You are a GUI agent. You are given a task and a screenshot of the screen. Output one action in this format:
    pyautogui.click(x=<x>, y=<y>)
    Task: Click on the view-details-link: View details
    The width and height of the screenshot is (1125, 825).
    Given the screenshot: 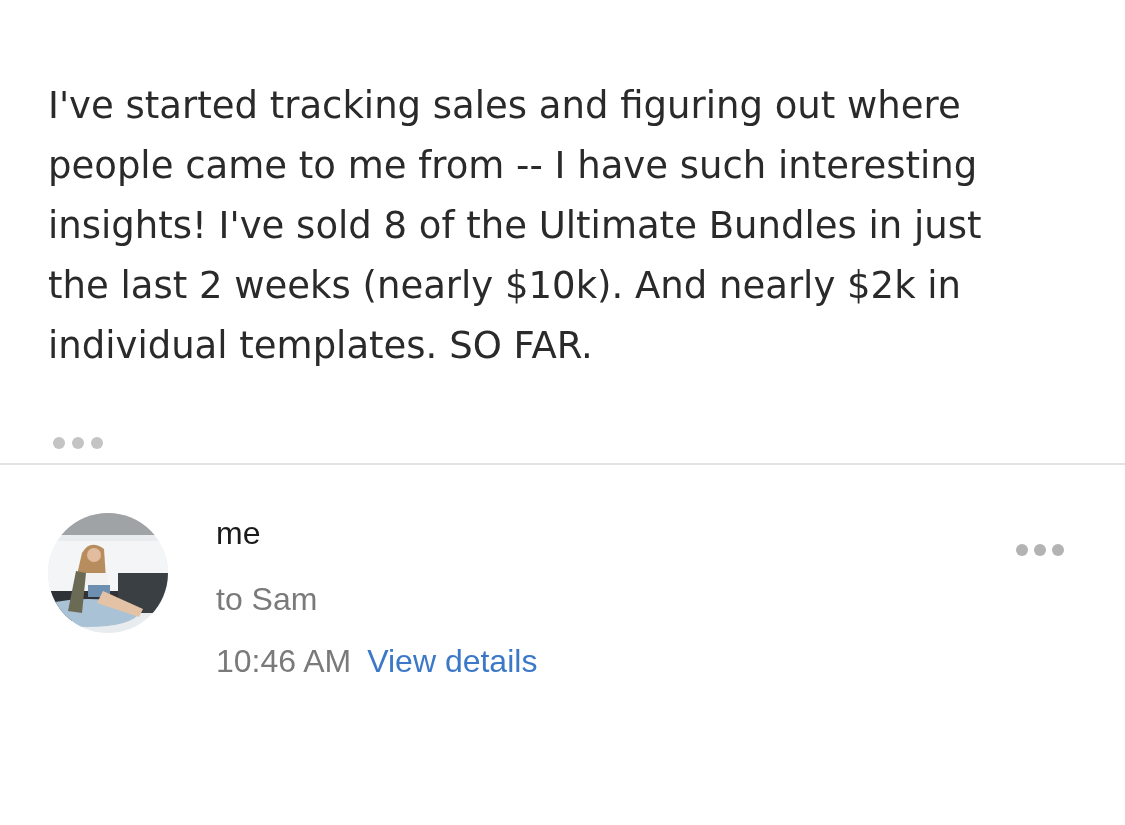 What is the action you would take?
    pyautogui.click(x=452, y=661)
    